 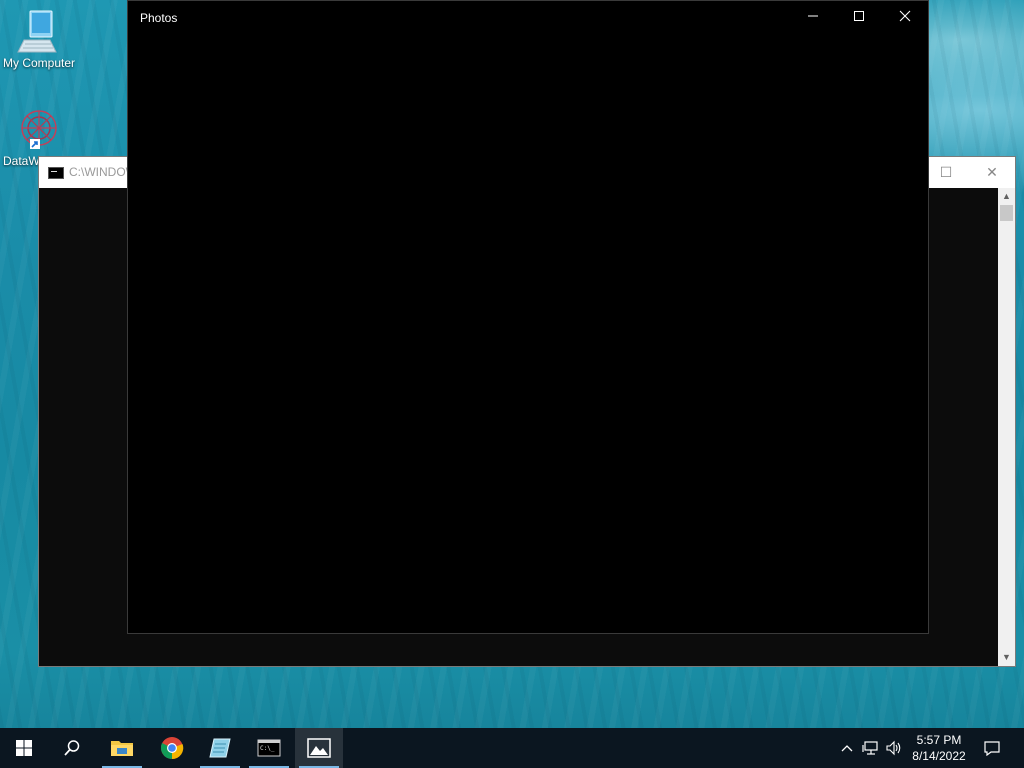 I want to click on photos-icon, so click(x=319, y=748).